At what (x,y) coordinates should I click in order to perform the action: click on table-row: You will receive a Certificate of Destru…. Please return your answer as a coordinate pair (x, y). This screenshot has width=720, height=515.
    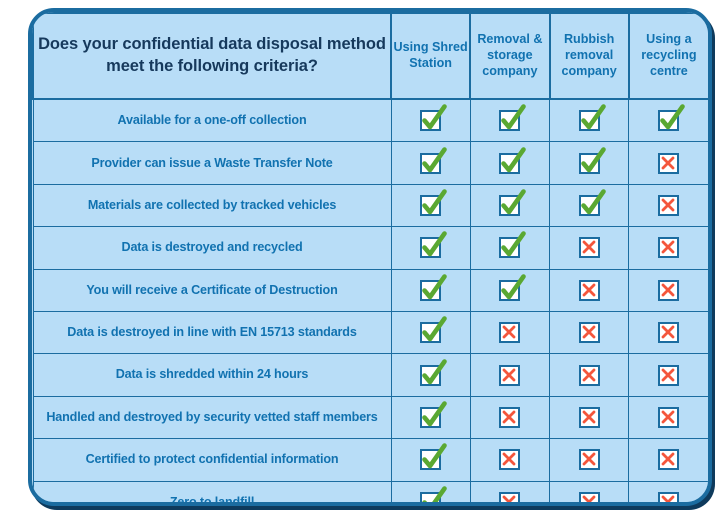
    Looking at the image, I should click on (370, 290).